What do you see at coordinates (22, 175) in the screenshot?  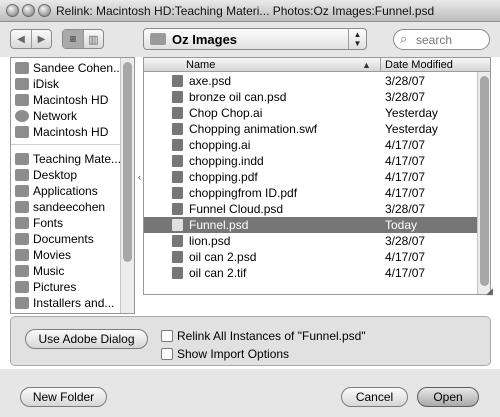 I see `desktop-icon` at bounding box center [22, 175].